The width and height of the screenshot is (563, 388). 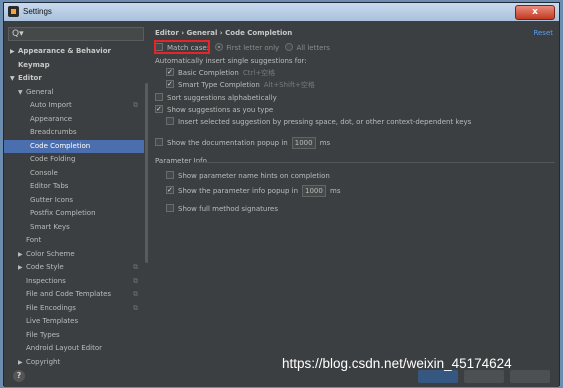 I want to click on basic-completion-shortcut: Ctrl+空格, so click(x=259, y=73).